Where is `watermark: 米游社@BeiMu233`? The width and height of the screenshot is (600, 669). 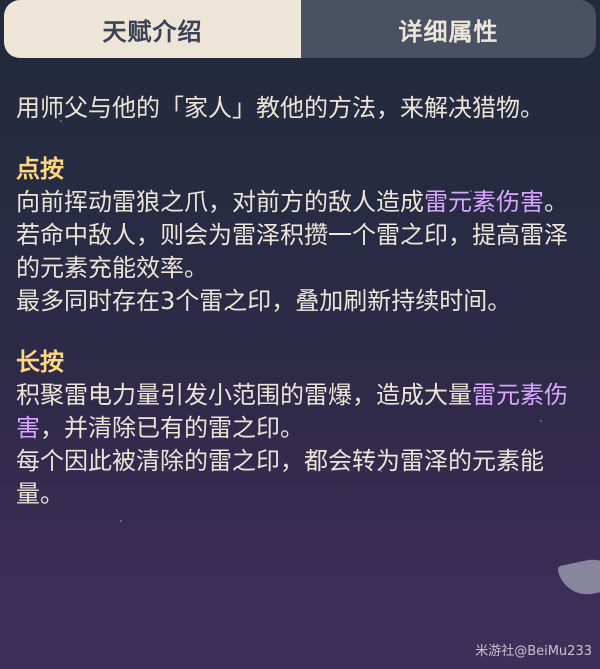
watermark: 米游社@BeiMu233 is located at coordinates (533, 651).